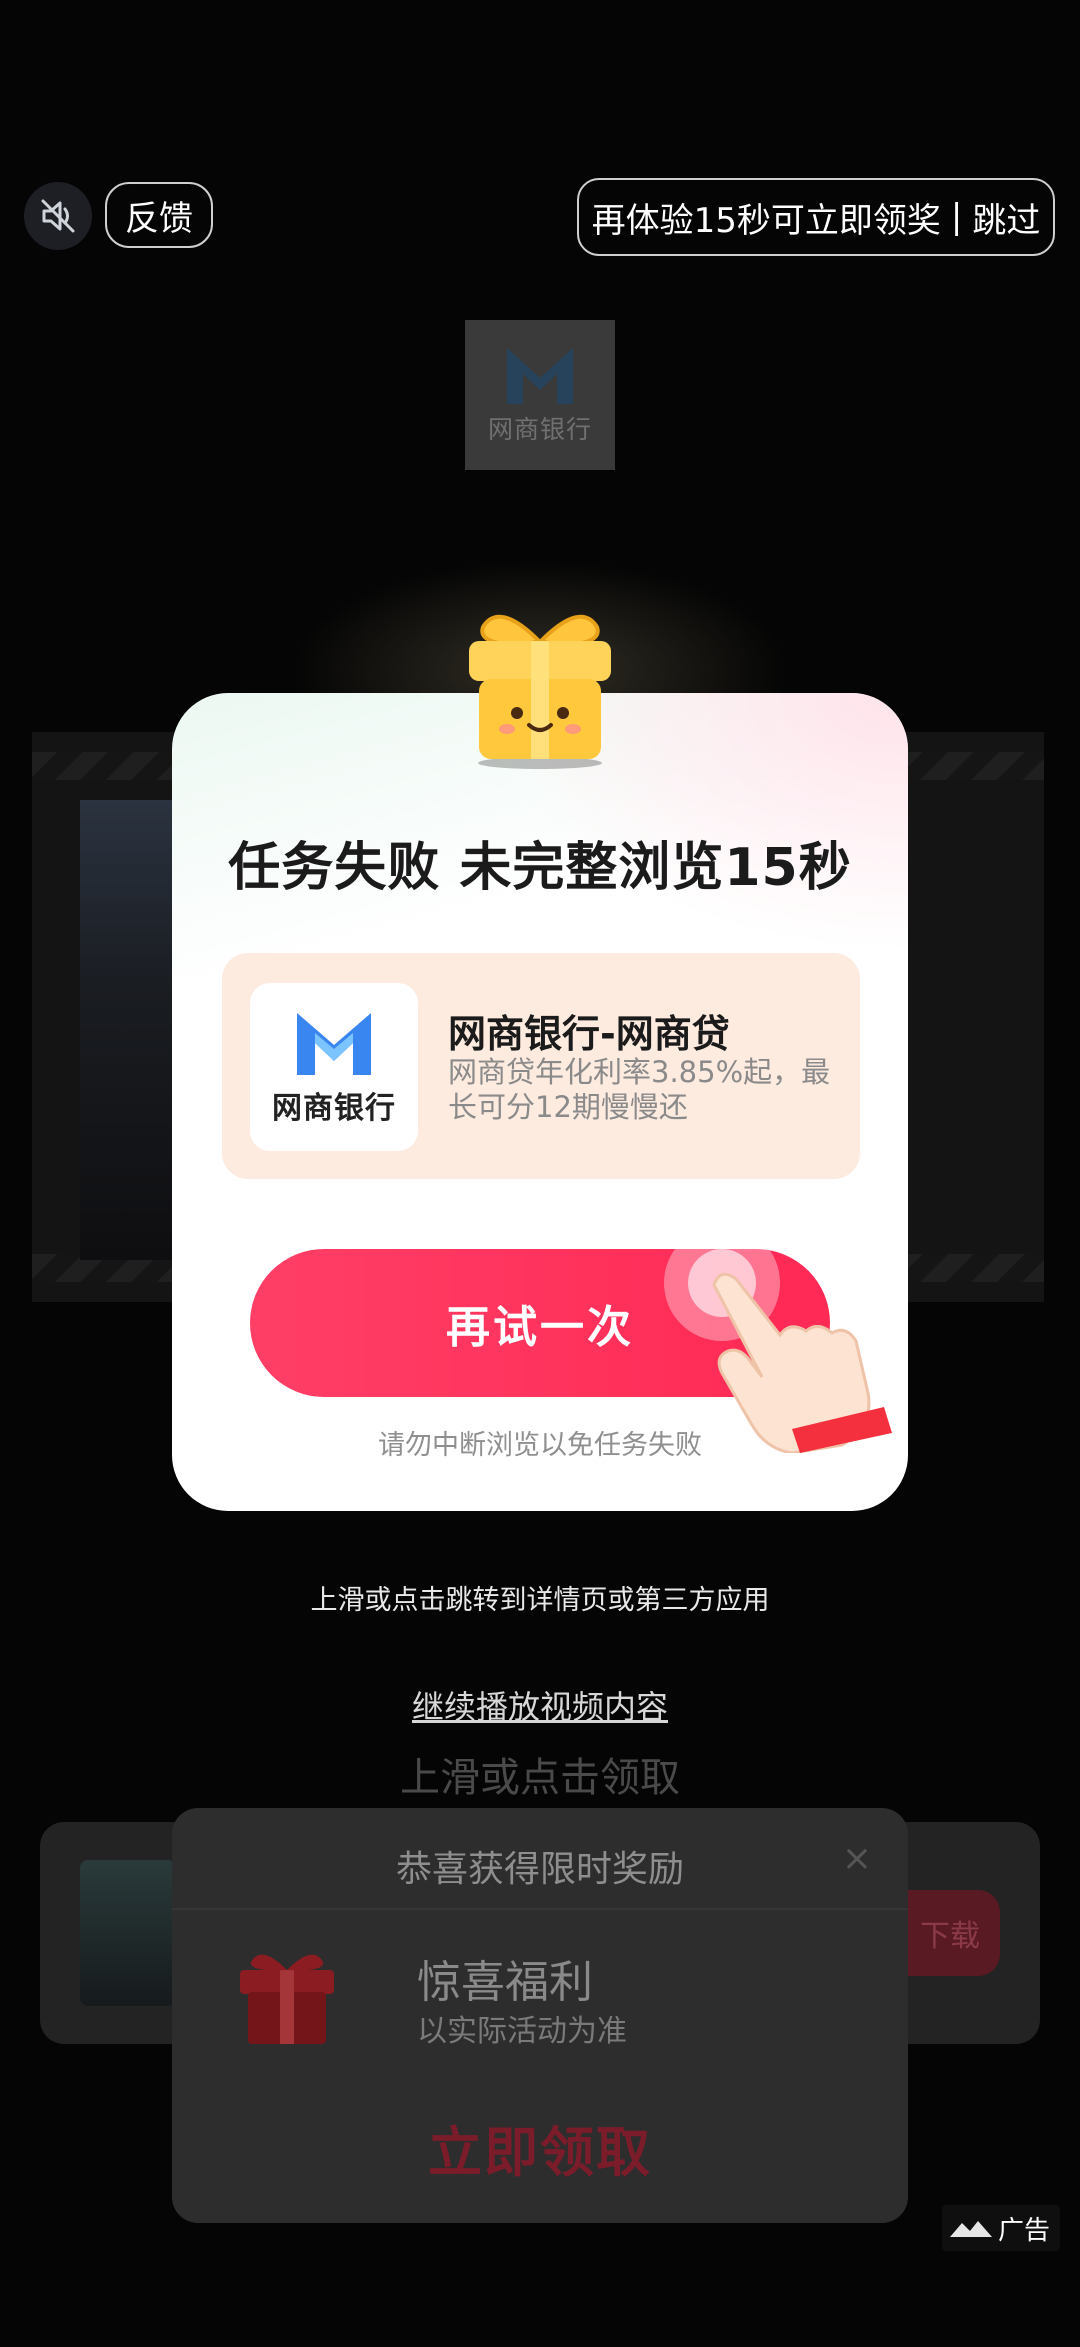 This screenshot has width=1080, height=2347. What do you see at coordinates (970, 2229) in the screenshot?
I see `ad-icon` at bounding box center [970, 2229].